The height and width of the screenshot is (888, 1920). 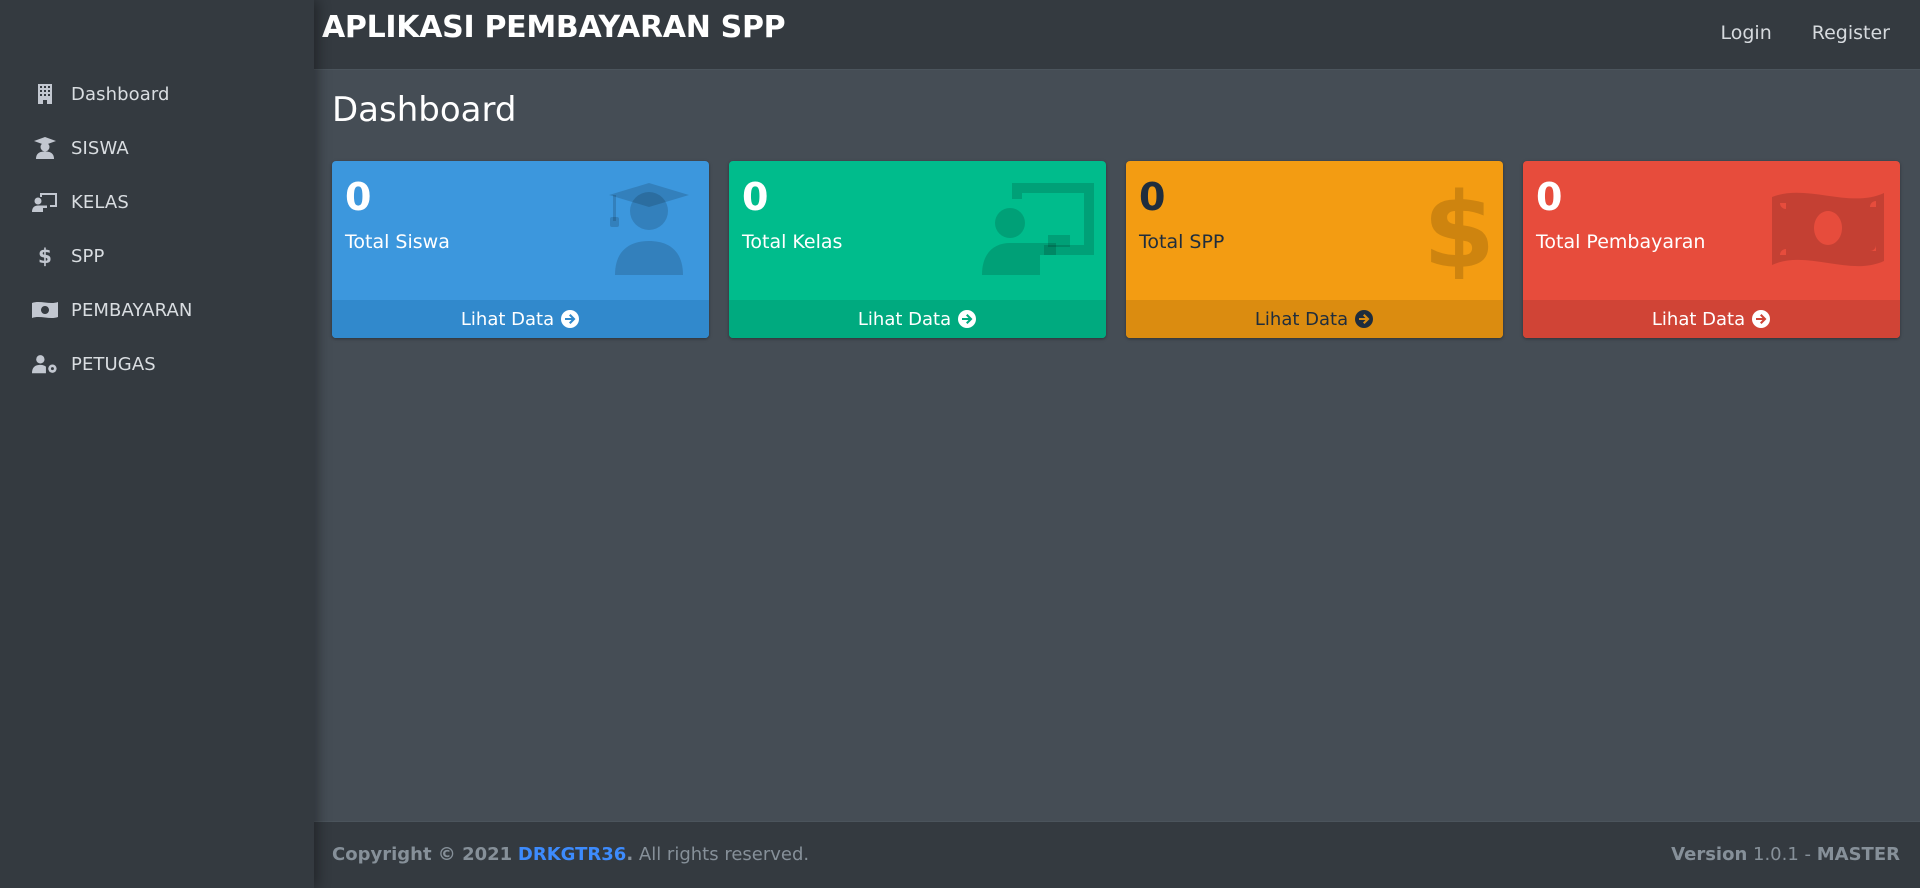 What do you see at coordinates (554, 27) in the screenshot?
I see `app-title: APLIKASI PEMBAYARAN SPP` at bounding box center [554, 27].